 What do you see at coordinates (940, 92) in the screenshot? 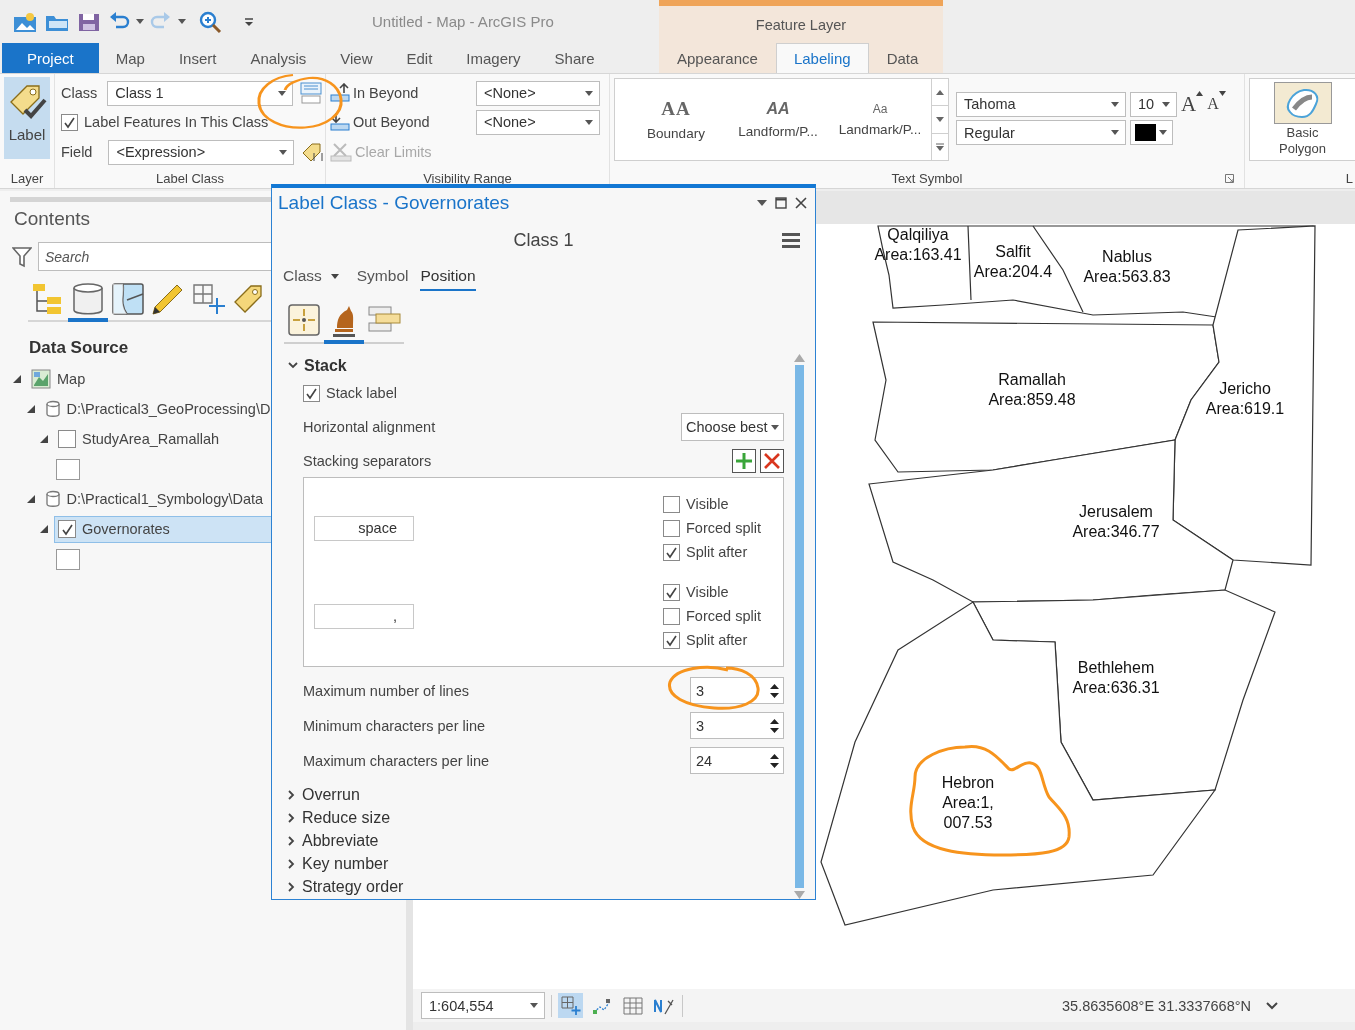
I see `caret-up-icon` at bounding box center [940, 92].